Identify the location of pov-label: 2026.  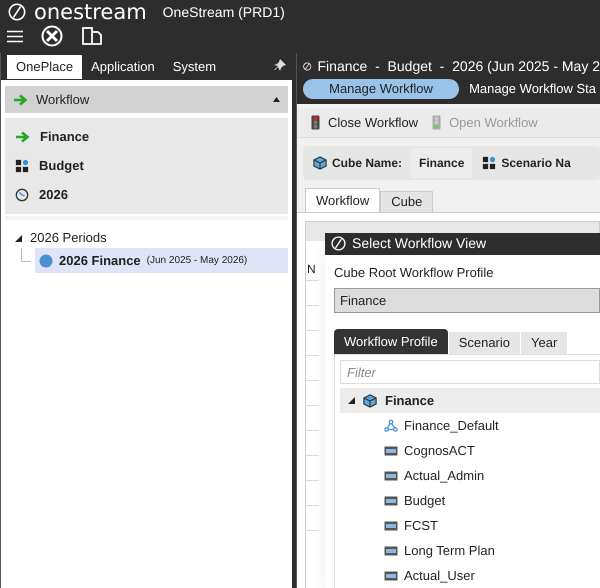
(53, 195).